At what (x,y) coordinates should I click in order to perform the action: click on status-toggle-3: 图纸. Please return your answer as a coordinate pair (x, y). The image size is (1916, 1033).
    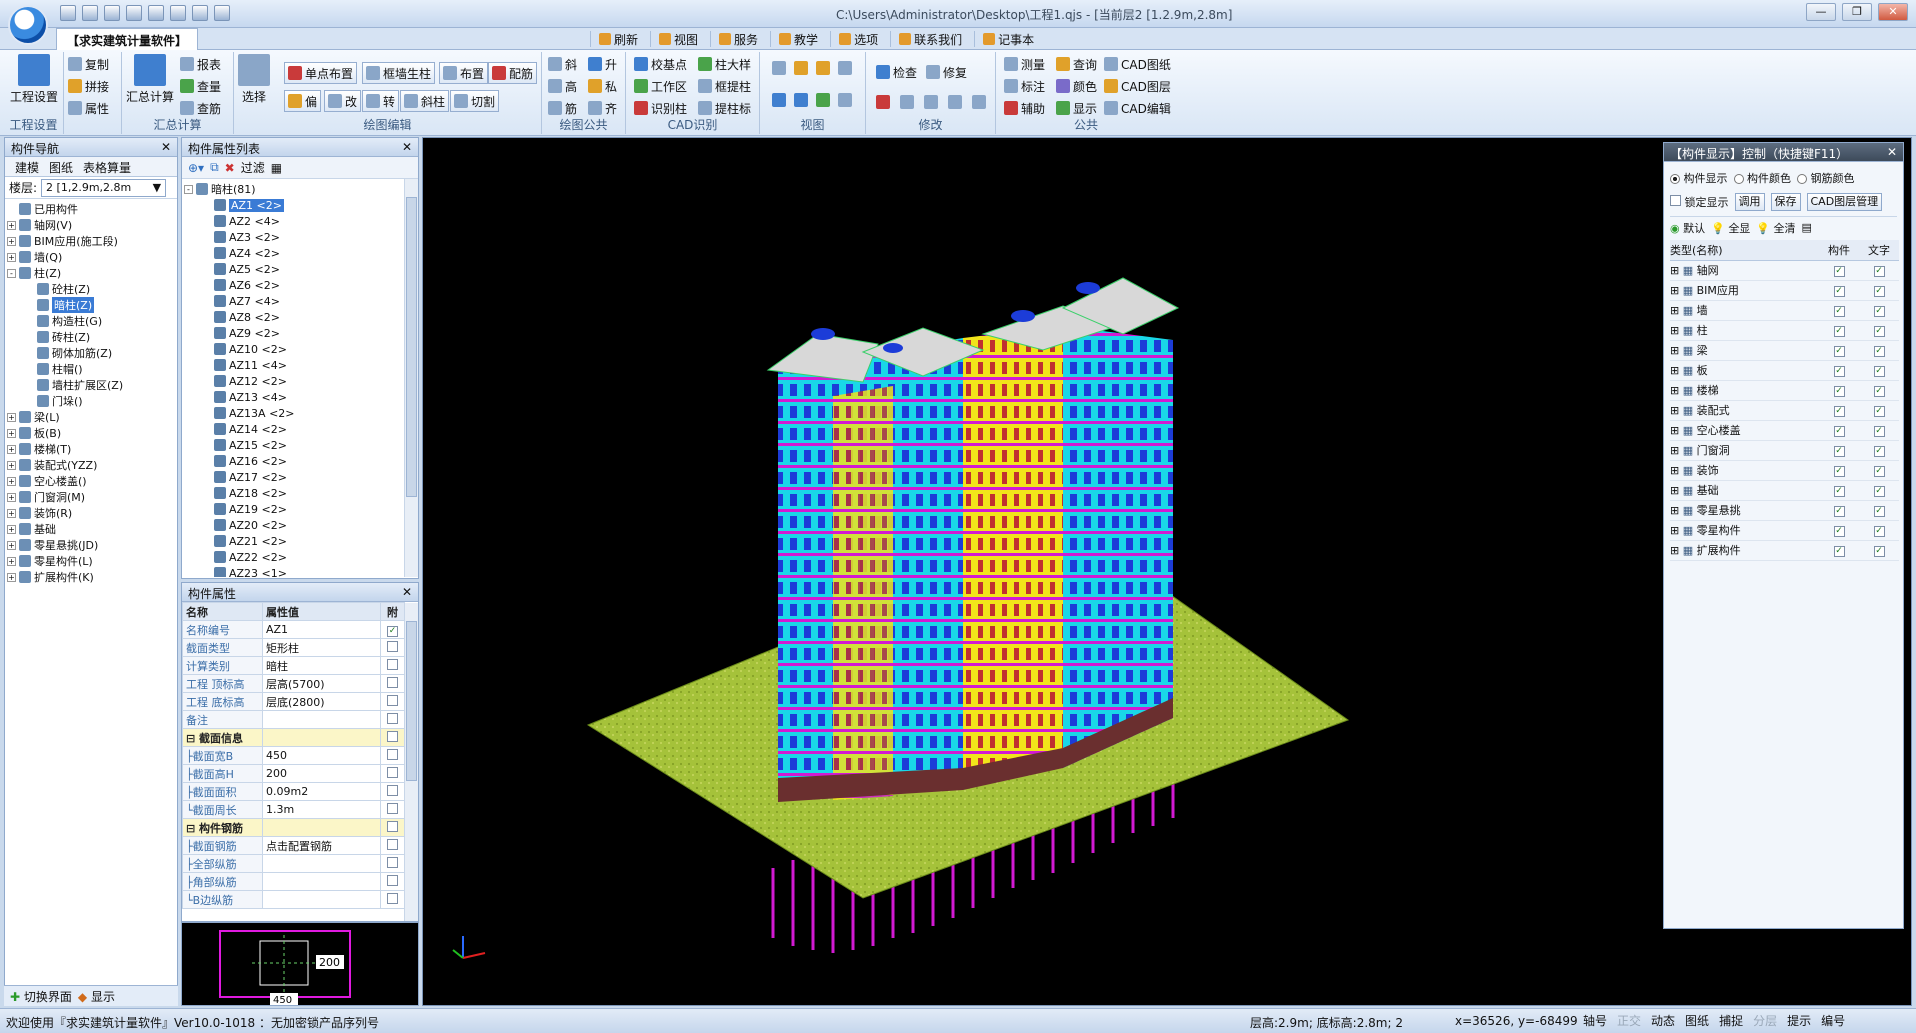
    Looking at the image, I should click on (1697, 1021).